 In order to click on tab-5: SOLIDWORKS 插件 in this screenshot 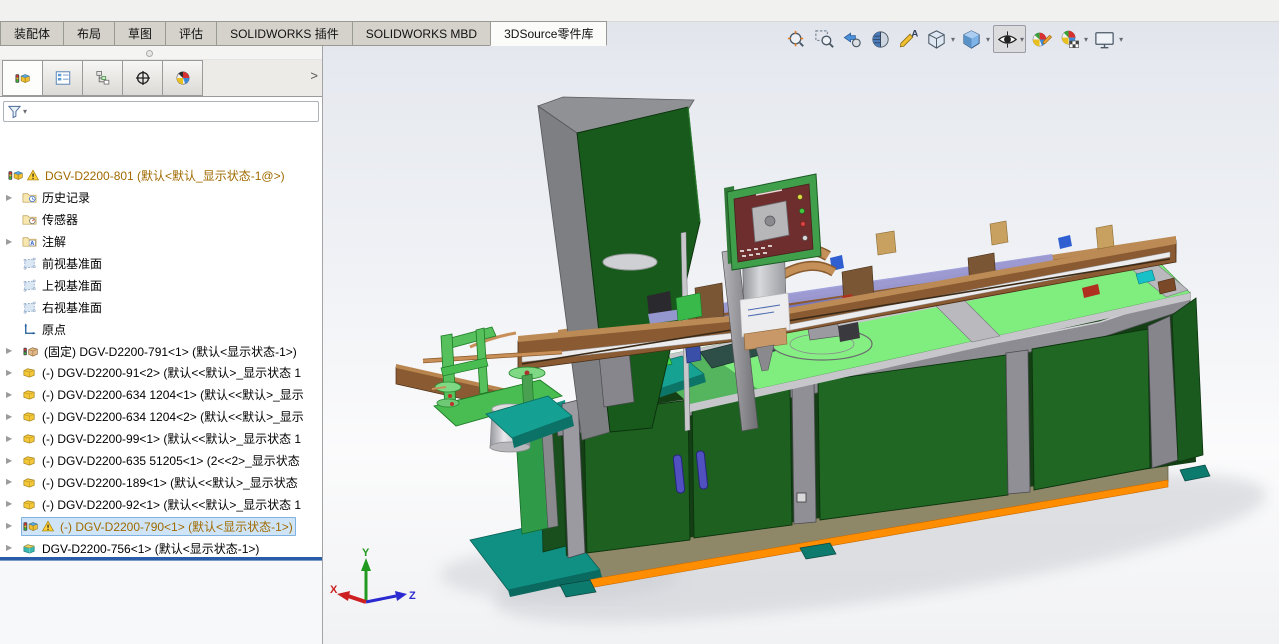, I will do `click(284, 33)`.